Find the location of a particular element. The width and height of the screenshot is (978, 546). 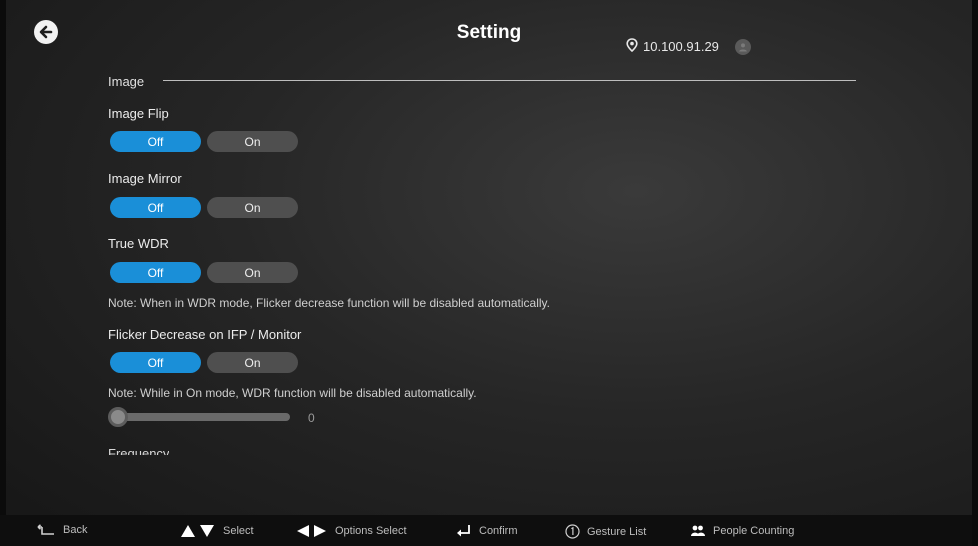

image-mirror-off-option: Off is located at coordinates (155, 207).